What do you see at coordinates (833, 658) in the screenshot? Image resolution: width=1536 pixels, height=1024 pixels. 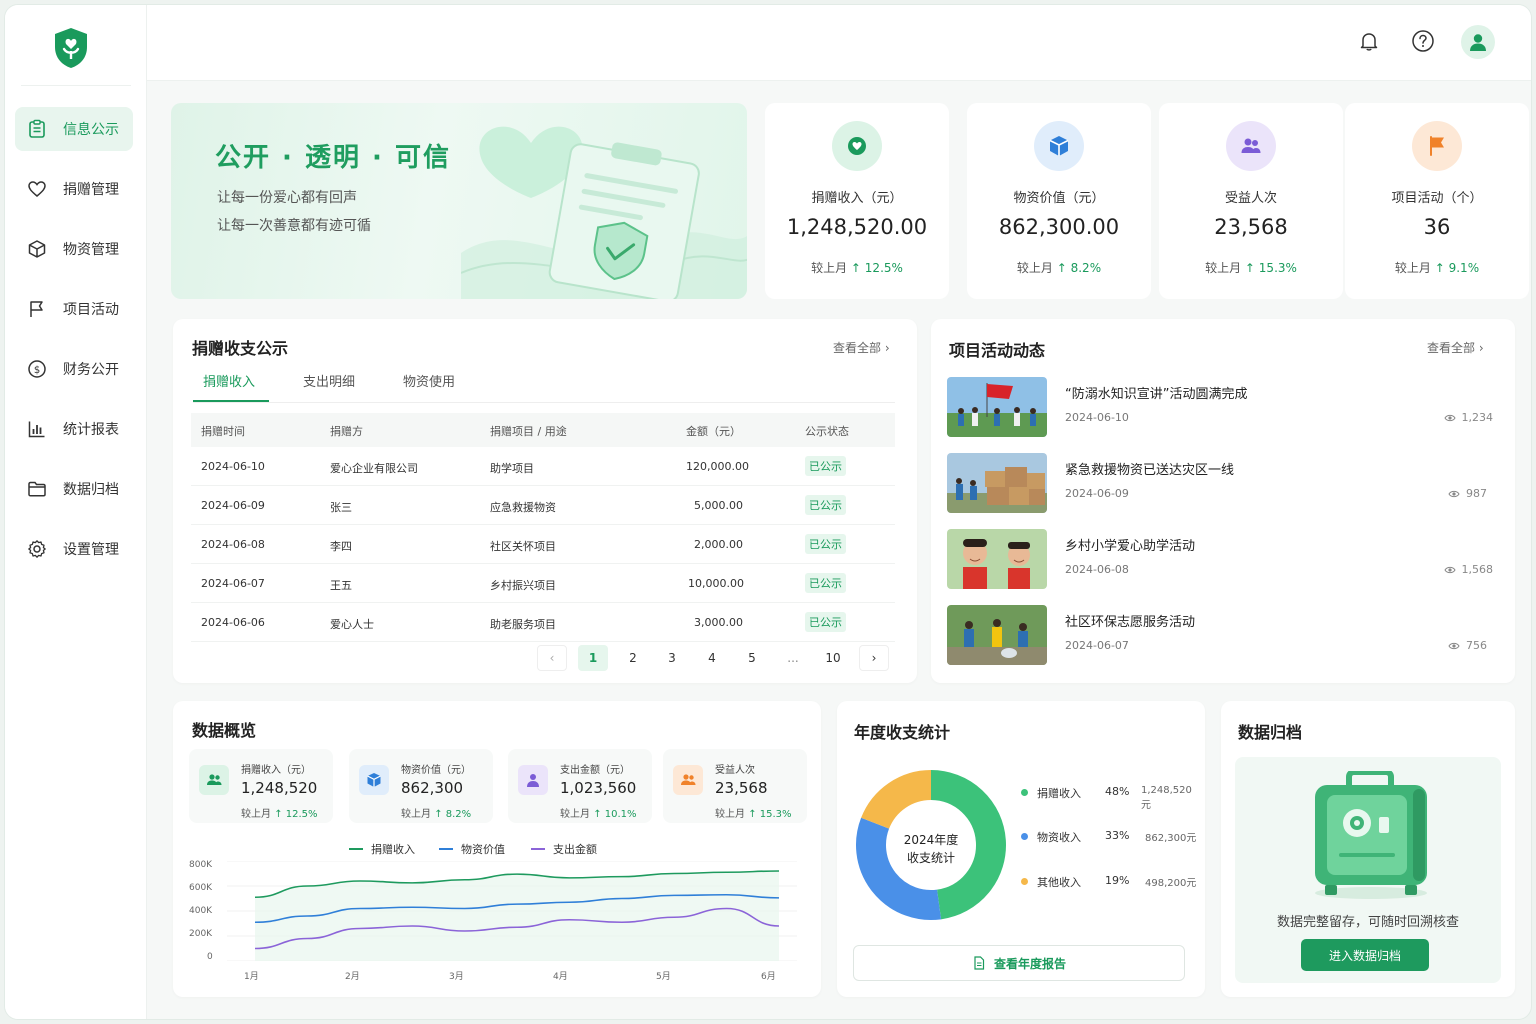 I see `page-button: 10` at bounding box center [833, 658].